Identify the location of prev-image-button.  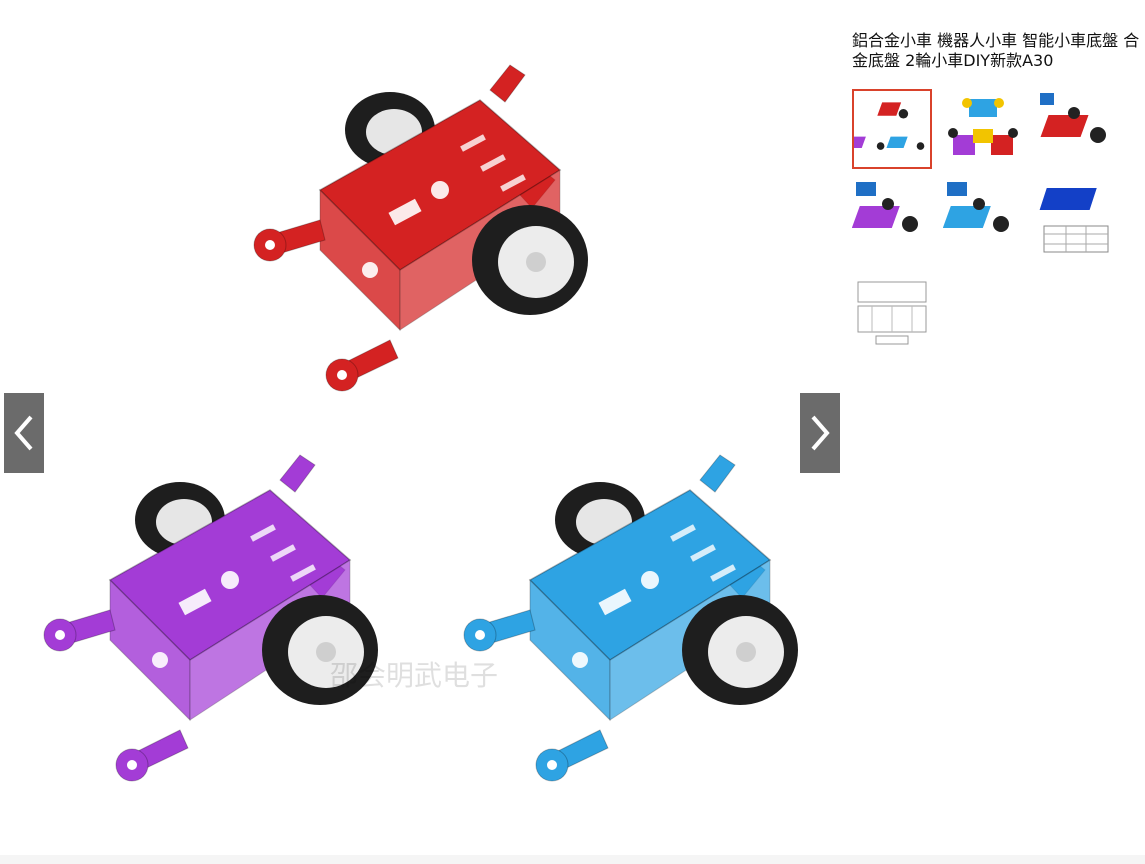
(24, 433).